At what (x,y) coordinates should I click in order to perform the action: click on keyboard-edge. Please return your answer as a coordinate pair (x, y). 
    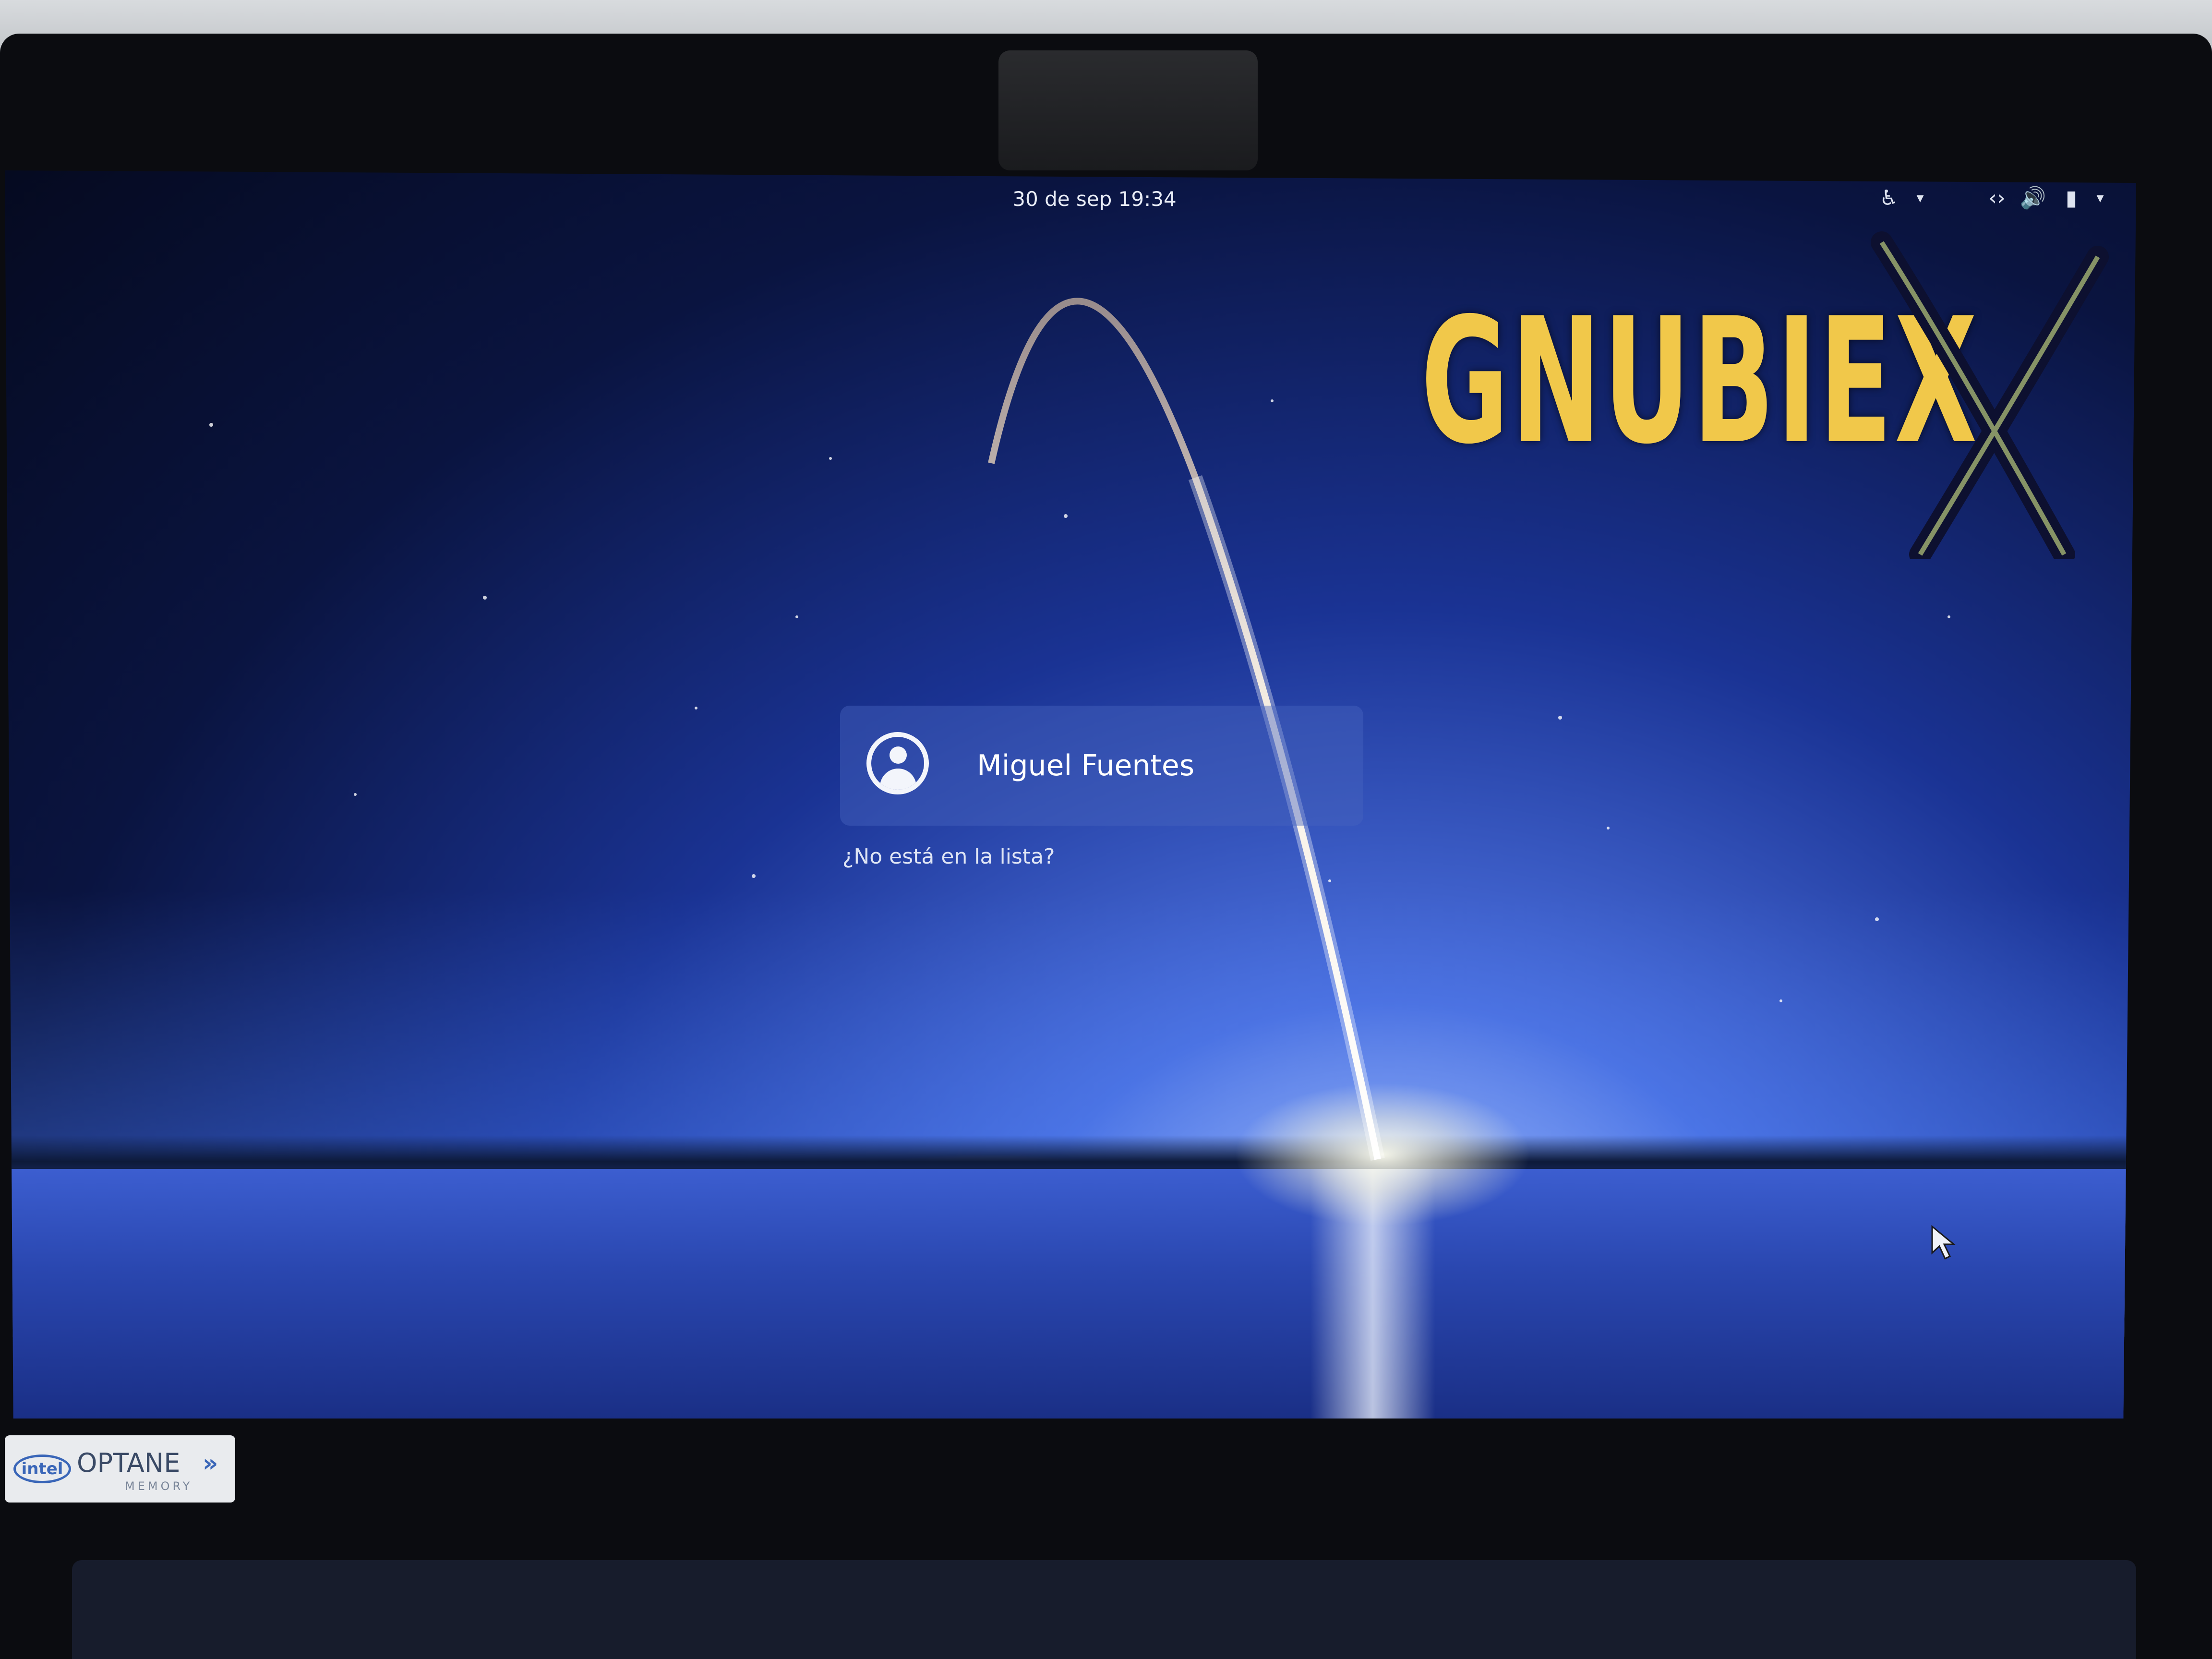
    Looking at the image, I should click on (1104, 1609).